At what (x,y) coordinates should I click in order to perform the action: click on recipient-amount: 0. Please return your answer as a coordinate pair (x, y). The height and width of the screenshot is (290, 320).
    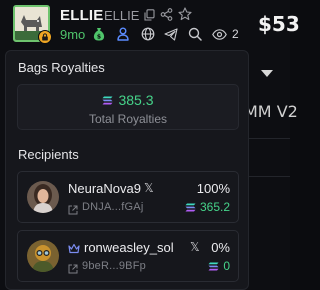
    Looking at the image, I should click on (219, 266).